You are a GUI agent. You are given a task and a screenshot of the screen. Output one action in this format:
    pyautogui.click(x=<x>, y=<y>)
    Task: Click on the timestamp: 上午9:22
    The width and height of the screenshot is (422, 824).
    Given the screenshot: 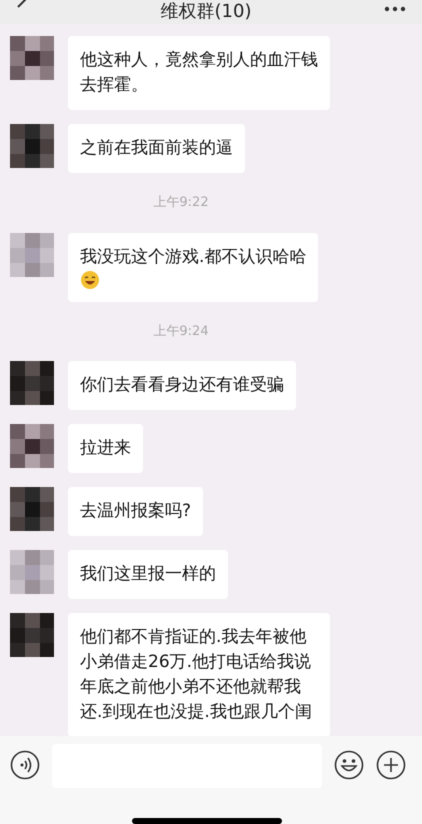 What is the action you would take?
    pyautogui.click(x=181, y=203)
    